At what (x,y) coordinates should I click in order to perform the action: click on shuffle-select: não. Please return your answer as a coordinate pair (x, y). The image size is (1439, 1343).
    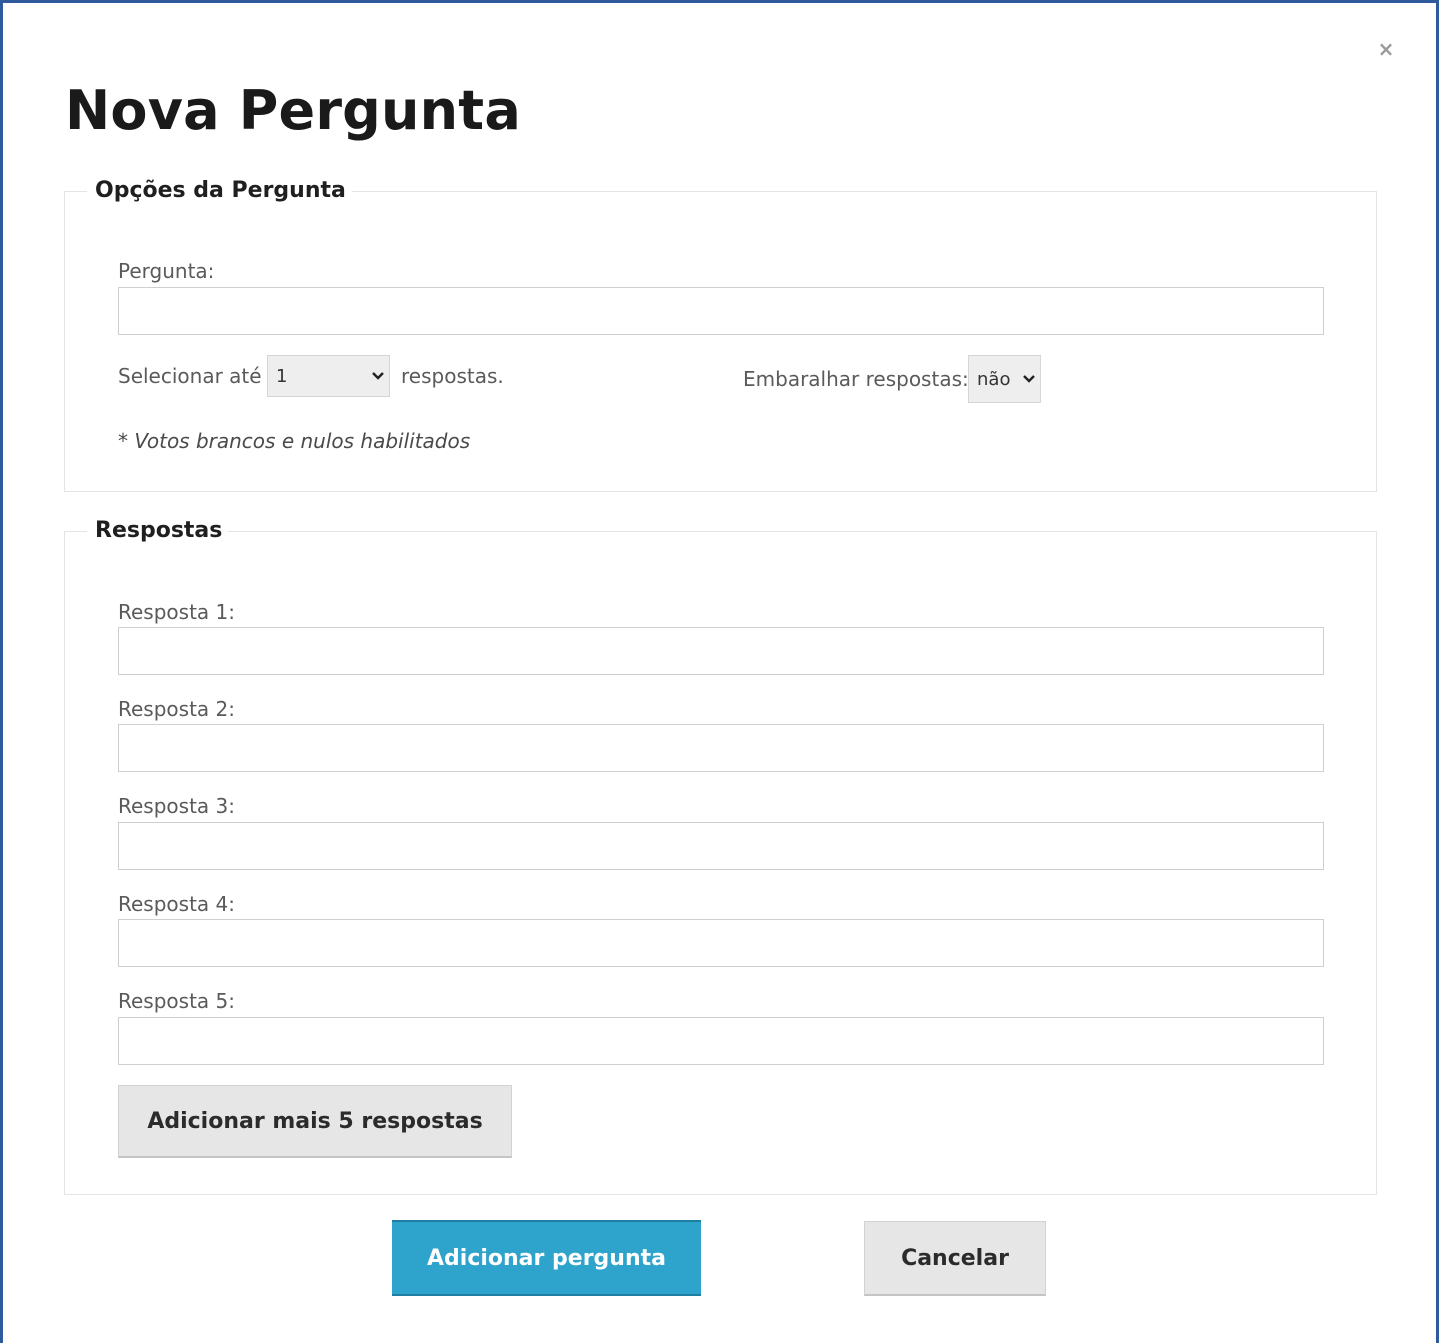
    Looking at the image, I should click on (1004, 379).